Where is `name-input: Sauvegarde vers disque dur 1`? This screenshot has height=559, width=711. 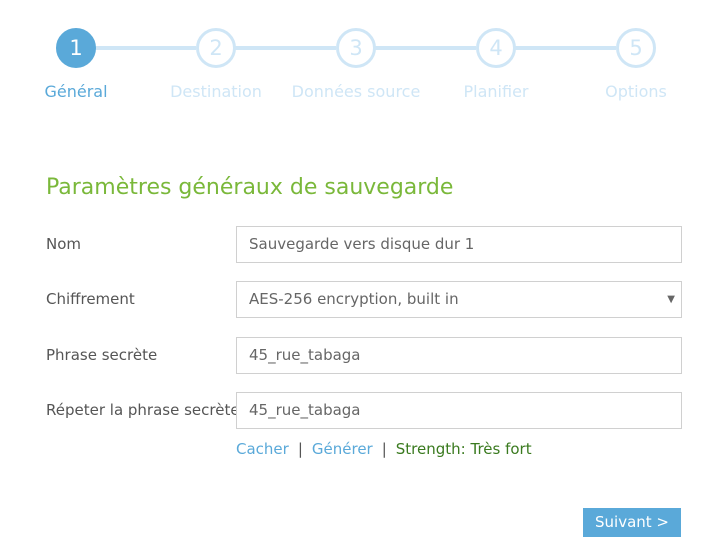
name-input: Sauvegarde vers disque dur 1 is located at coordinates (459, 244).